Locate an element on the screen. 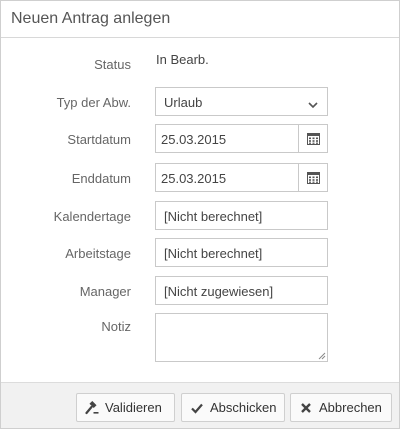  calendar-days-row: Kalendertage [Nicht berechnet] is located at coordinates (201, 216).